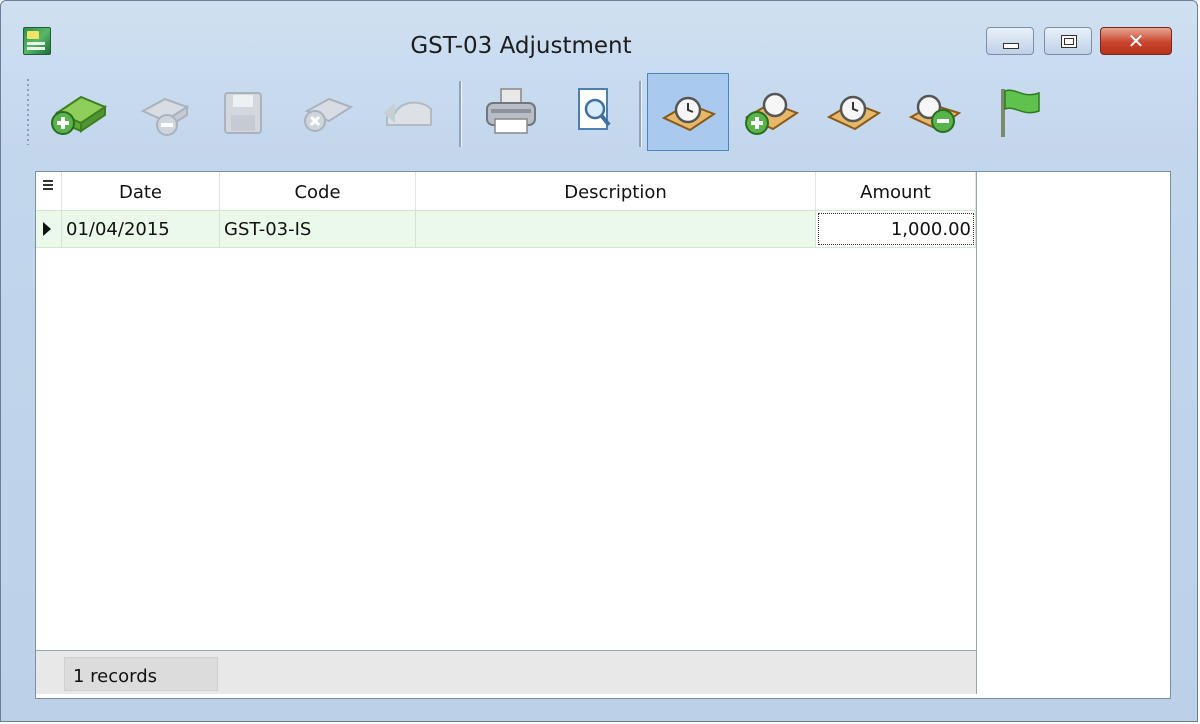 The image size is (1200, 724). I want to click on printer-icon, so click(511, 111).